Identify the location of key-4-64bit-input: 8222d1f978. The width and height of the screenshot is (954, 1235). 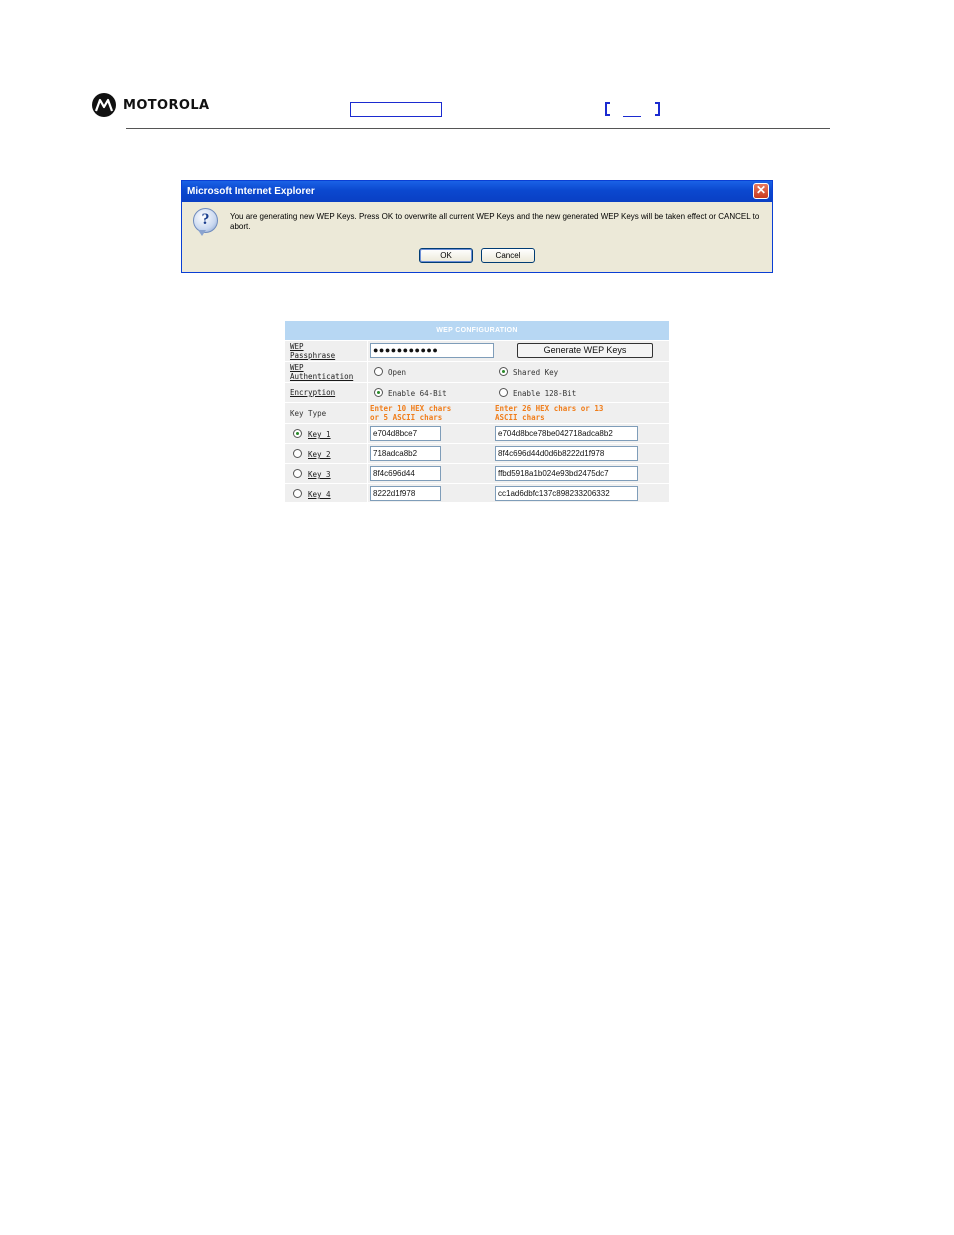
(405, 493).